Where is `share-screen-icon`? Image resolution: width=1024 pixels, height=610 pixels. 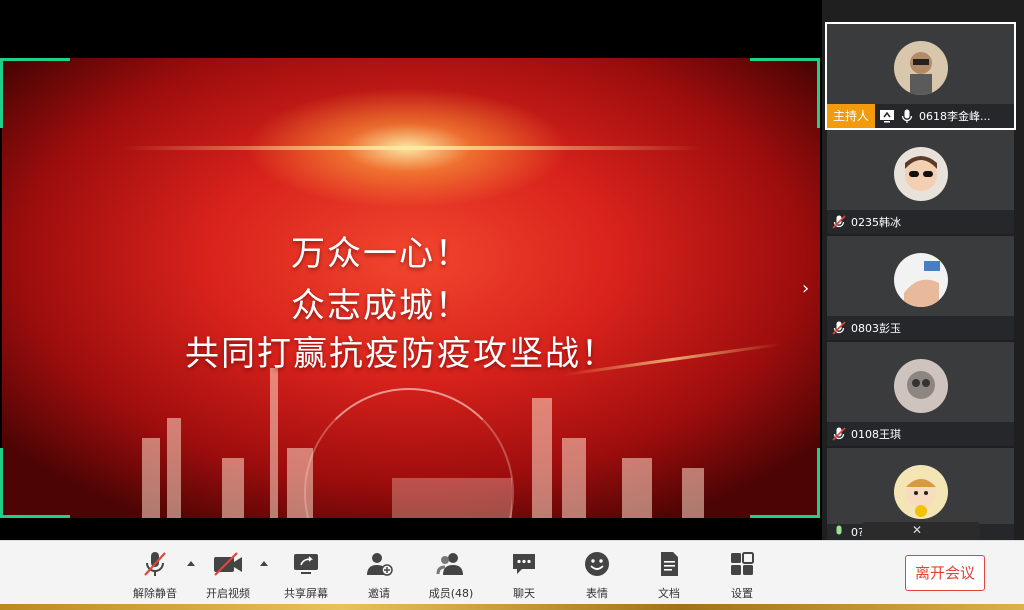
share-screen-icon is located at coordinates (306, 564).